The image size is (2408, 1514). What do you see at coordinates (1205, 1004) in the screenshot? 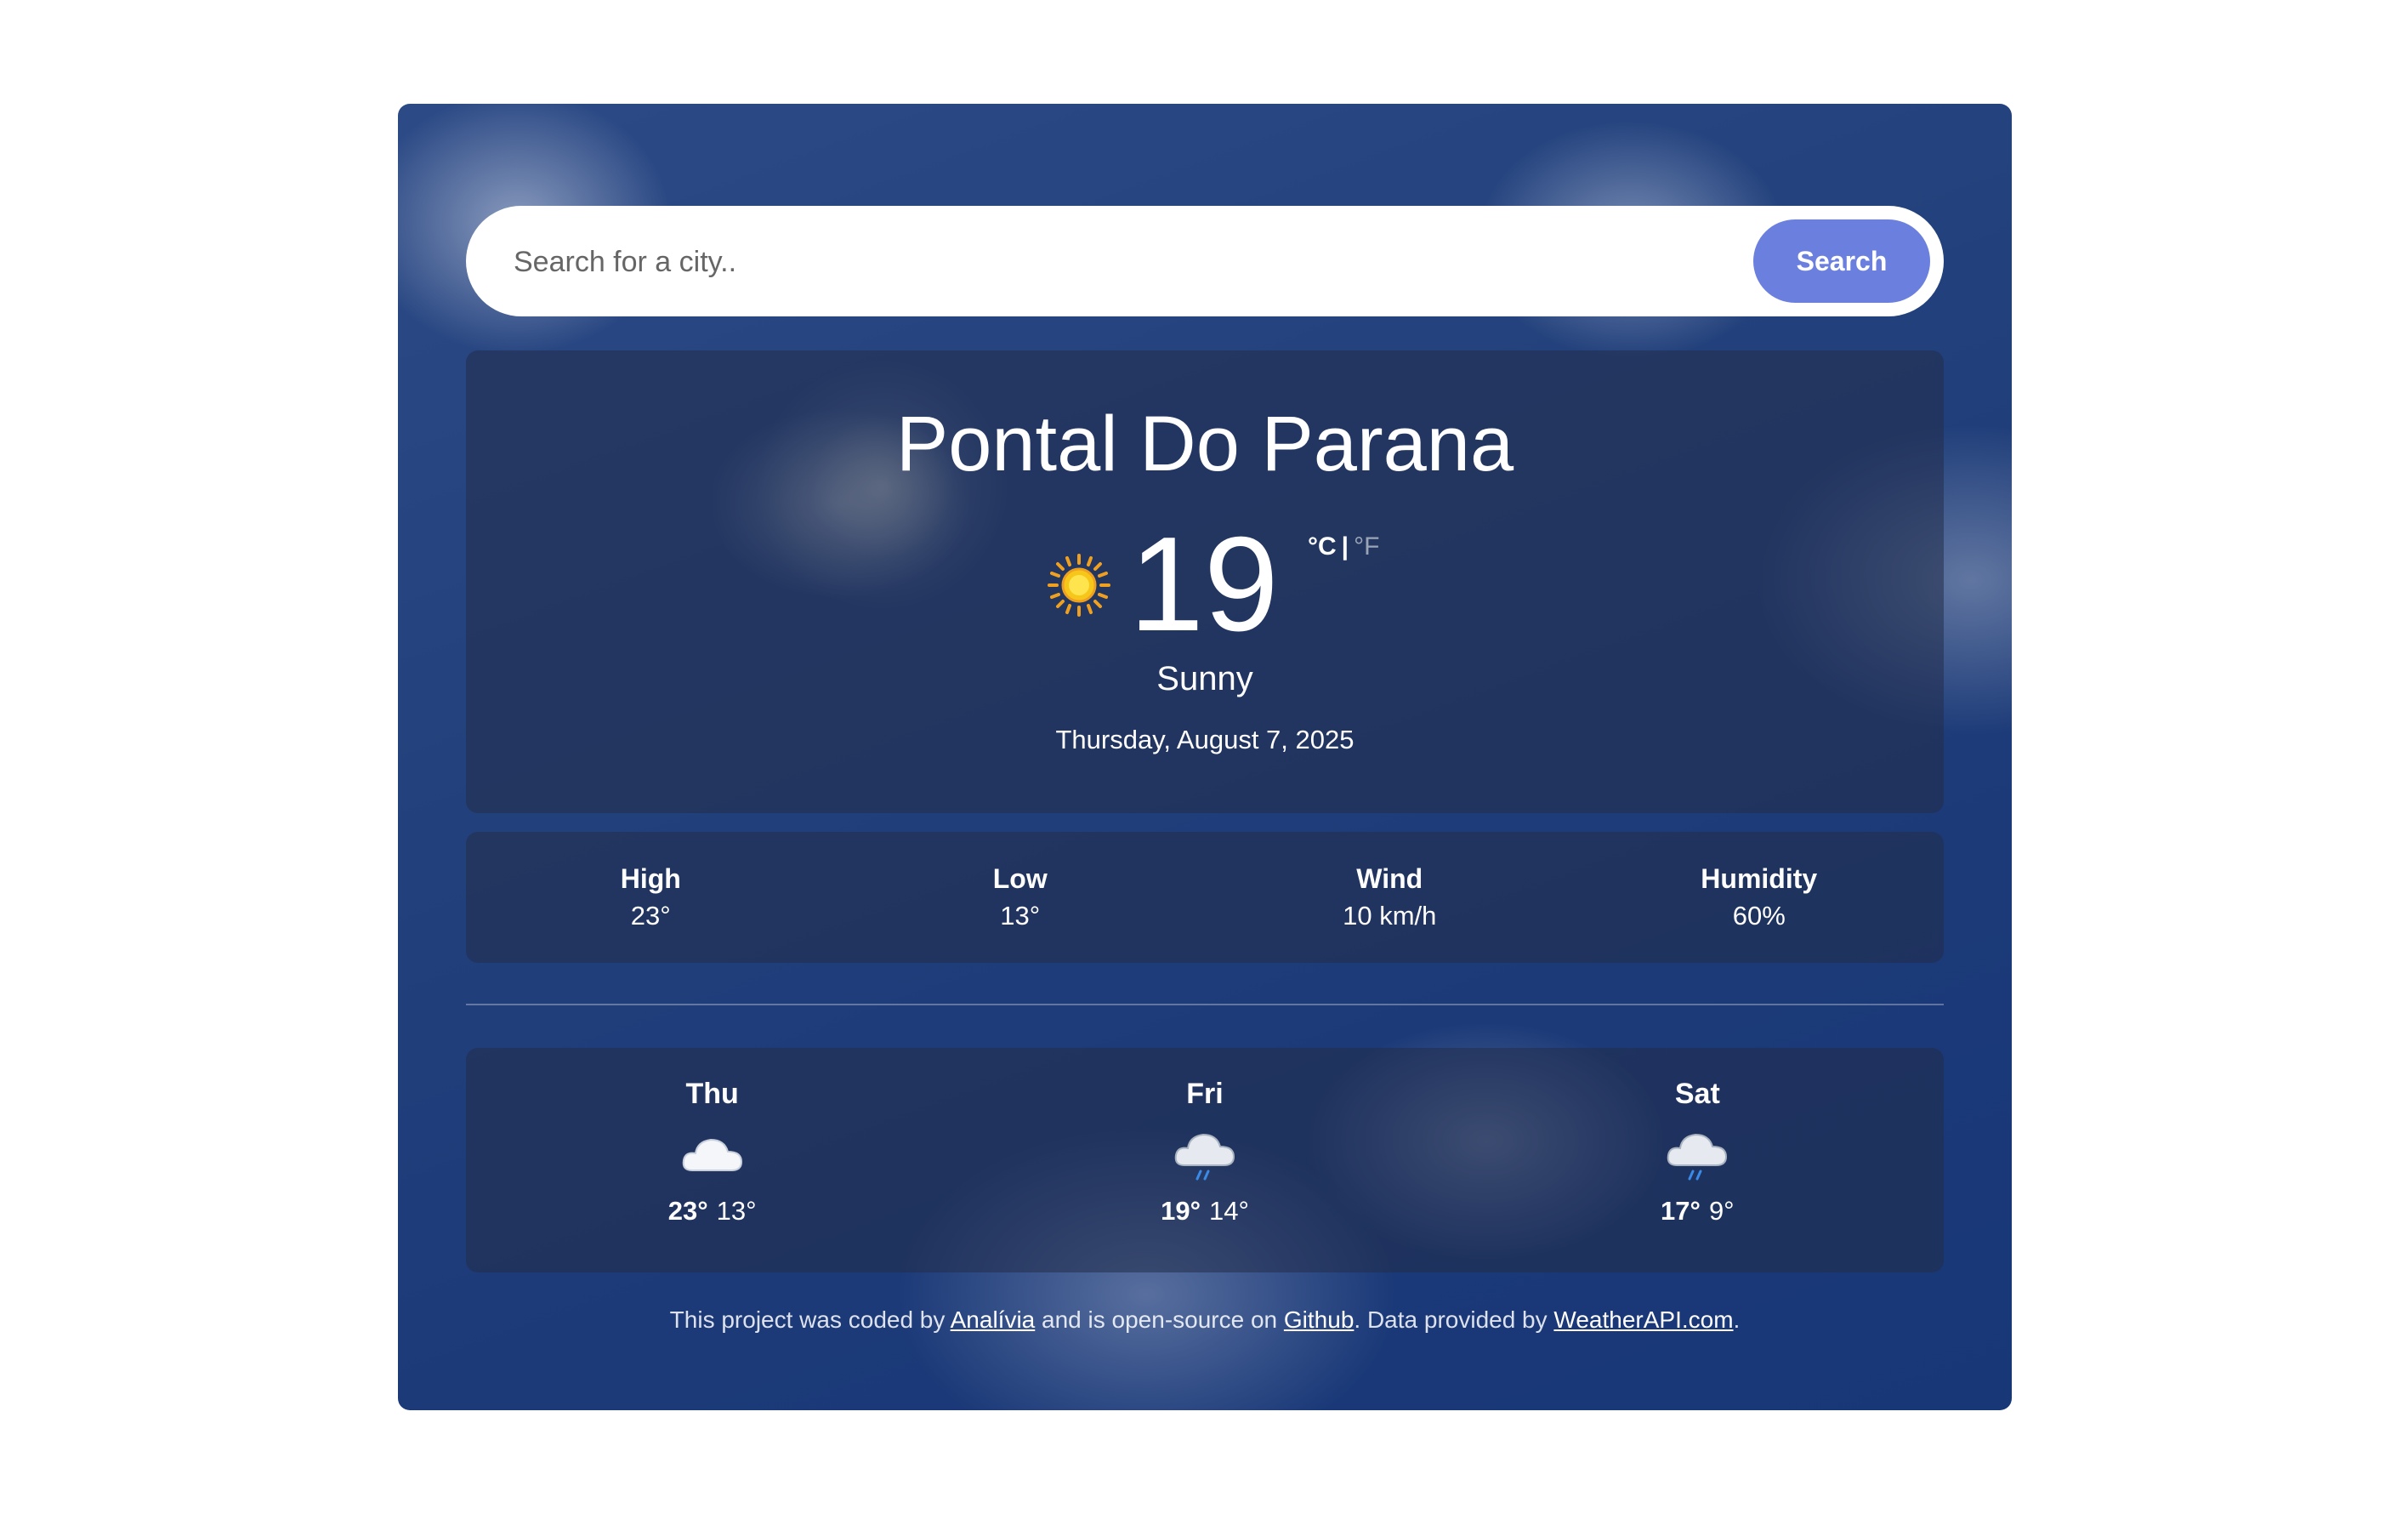
I see `section-divider` at bounding box center [1205, 1004].